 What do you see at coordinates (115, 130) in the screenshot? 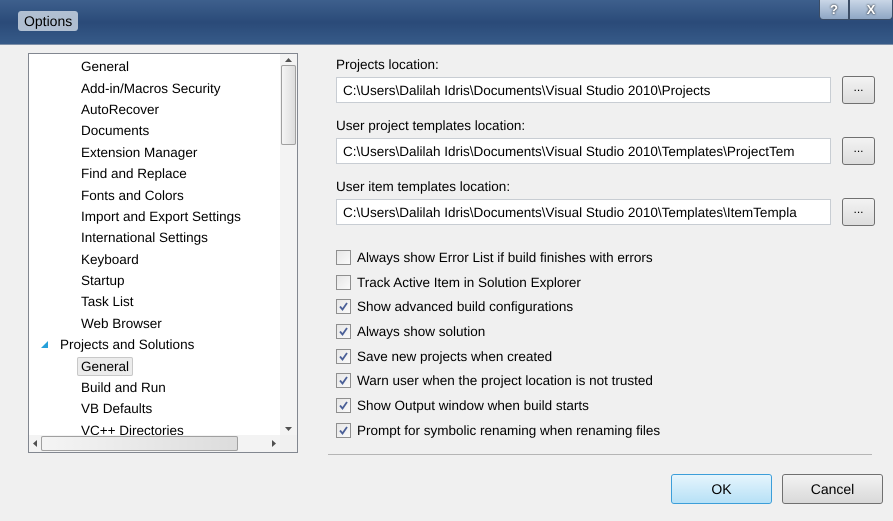
I see `tree-item: Documents` at bounding box center [115, 130].